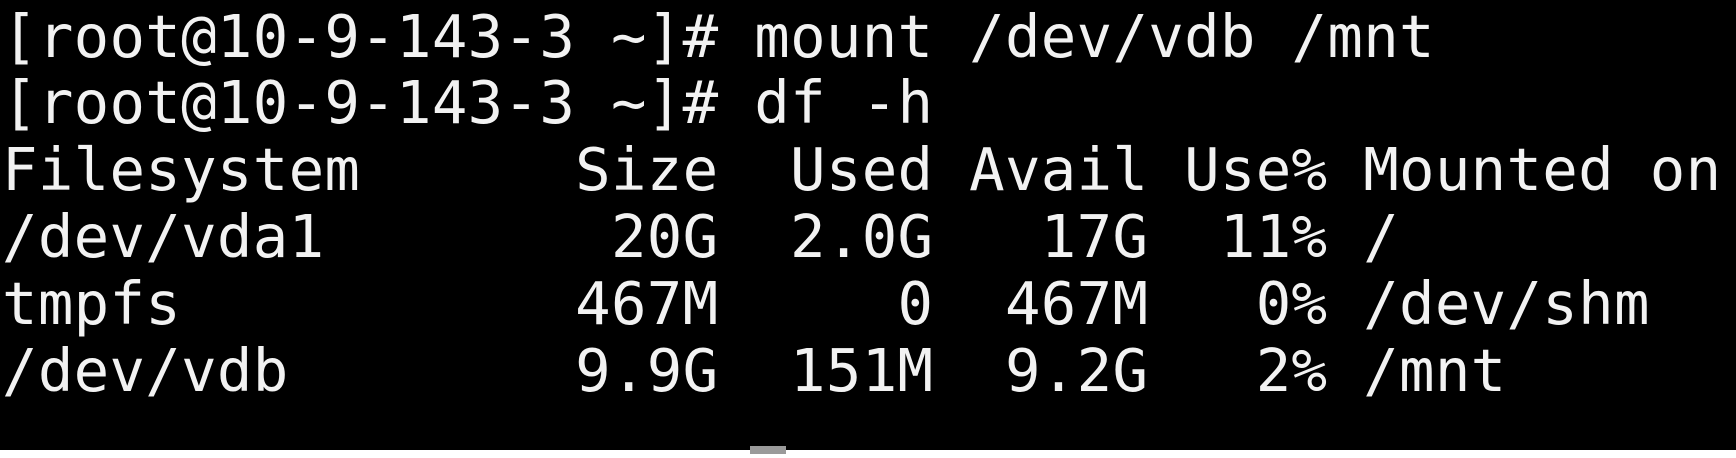 This screenshot has height=458, width=1736. Describe the element at coordinates (826, 102) in the screenshot. I see `command-text: df -h` at that location.